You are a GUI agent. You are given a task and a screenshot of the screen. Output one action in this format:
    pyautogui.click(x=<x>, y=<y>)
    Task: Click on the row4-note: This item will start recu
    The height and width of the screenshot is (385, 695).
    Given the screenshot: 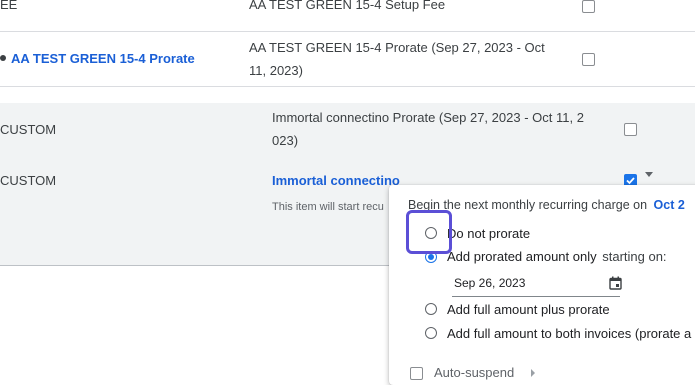 What is the action you would take?
    pyautogui.click(x=328, y=207)
    